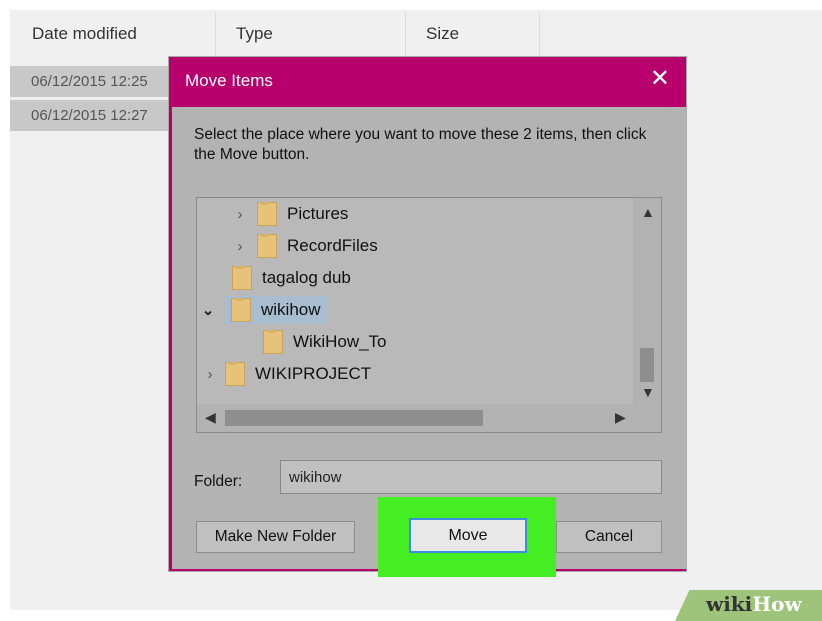 The width and height of the screenshot is (822, 621). What do you see at coordinates (291, 309) in the screenshot?
I see `tree-item-label: wikihow` at bounding box center [291, 309].